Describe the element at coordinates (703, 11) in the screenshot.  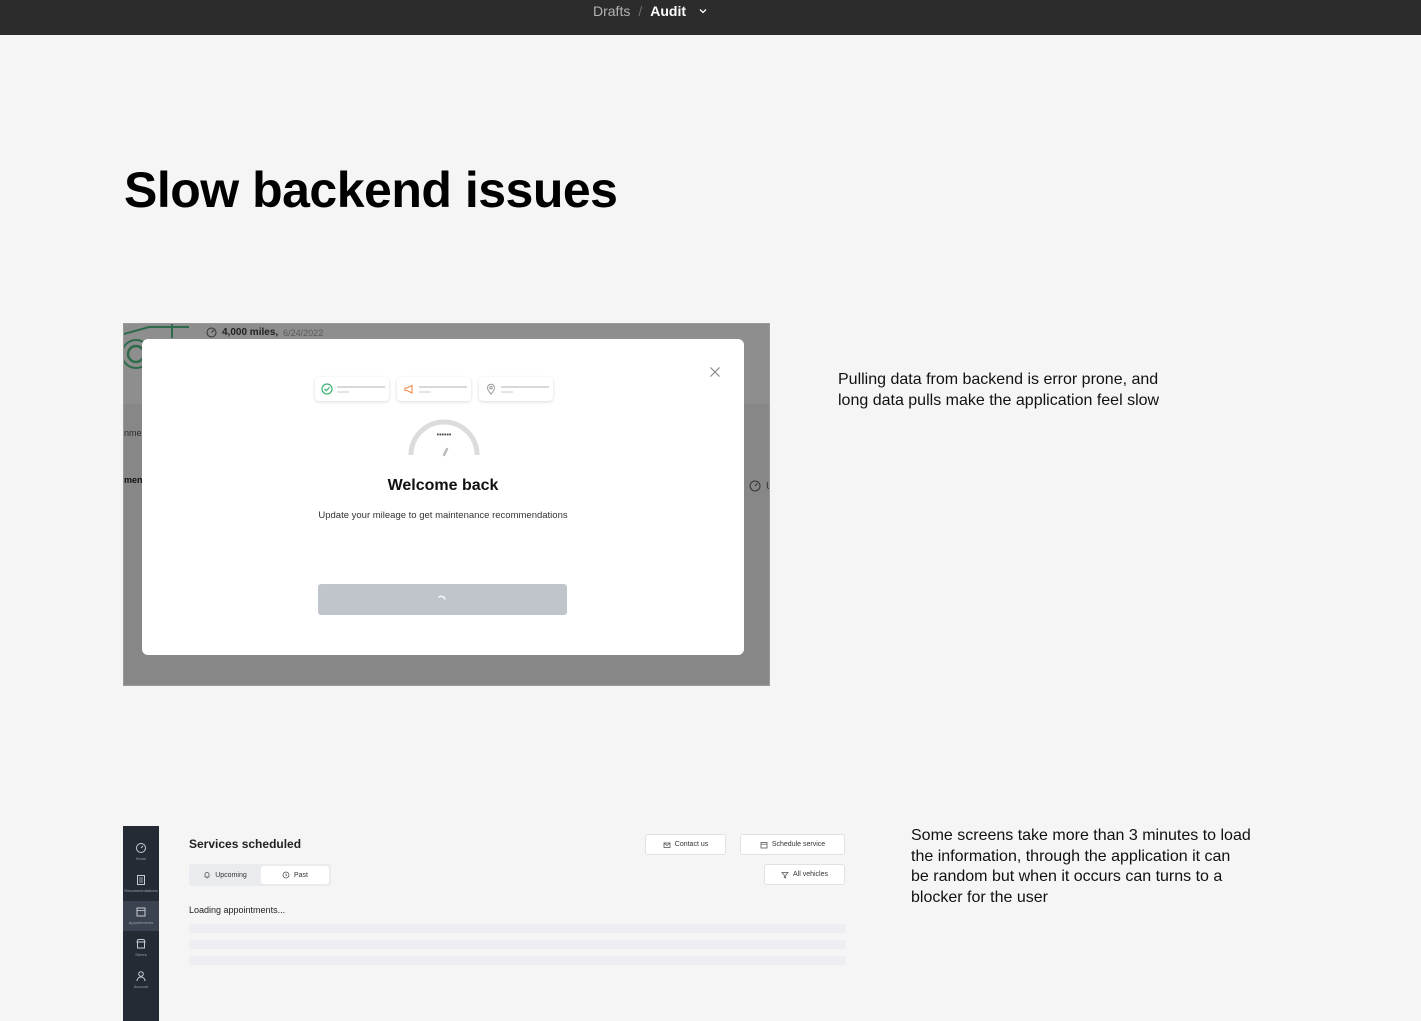
I see `chevron-down-icon` at that location.